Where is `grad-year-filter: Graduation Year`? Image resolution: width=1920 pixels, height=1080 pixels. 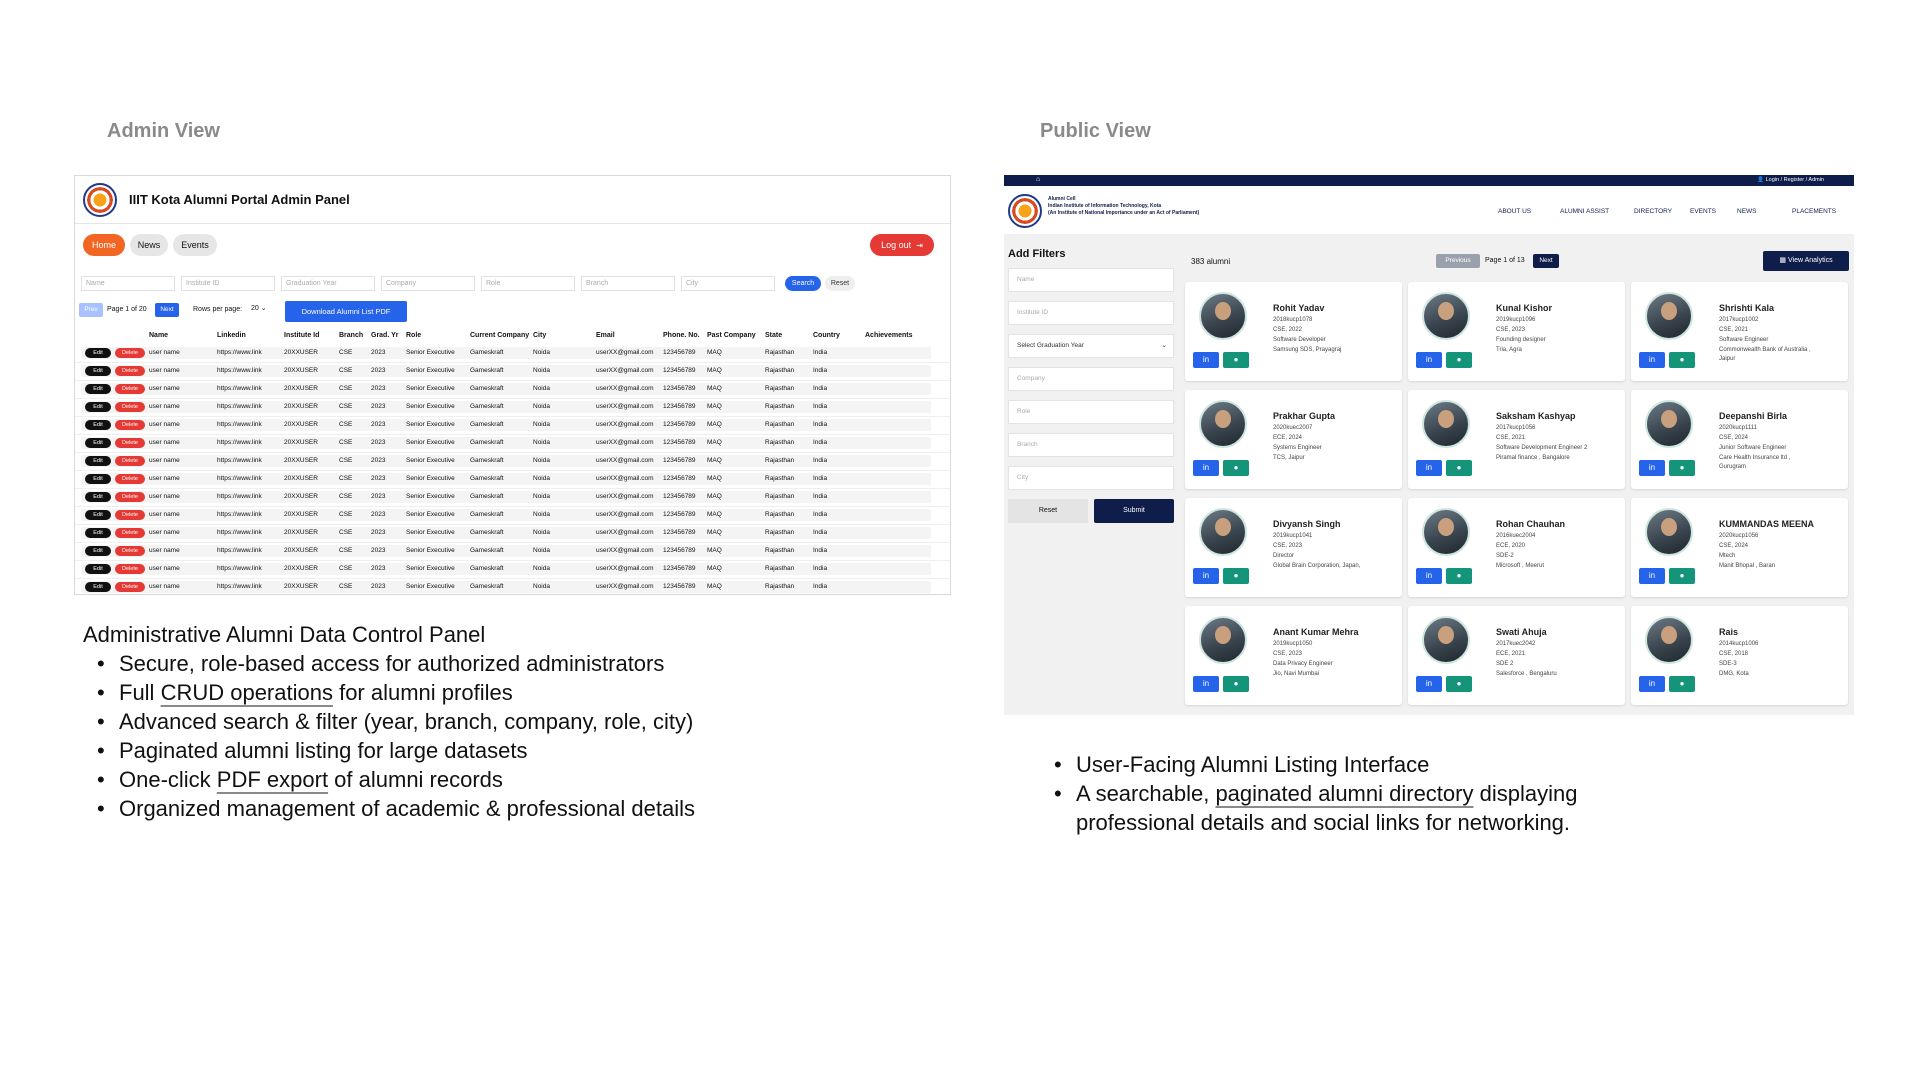
grad-year-filter: Graduation Year is located at coordinates (328, 283).